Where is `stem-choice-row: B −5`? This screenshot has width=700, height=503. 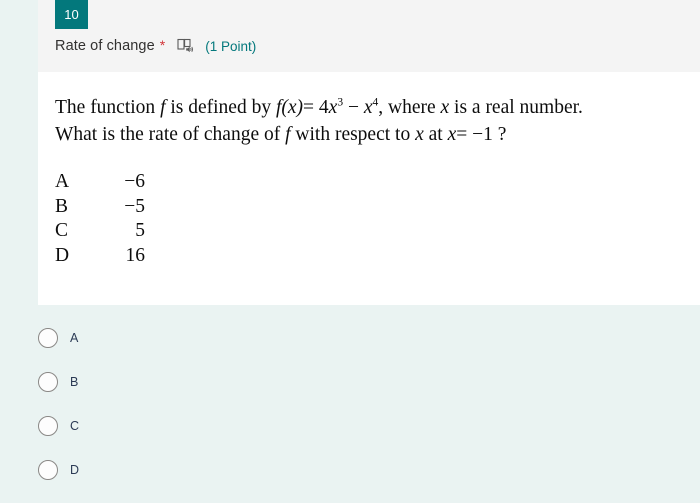
stem-choice-row: B −5 is located at coordinates (100, 207).